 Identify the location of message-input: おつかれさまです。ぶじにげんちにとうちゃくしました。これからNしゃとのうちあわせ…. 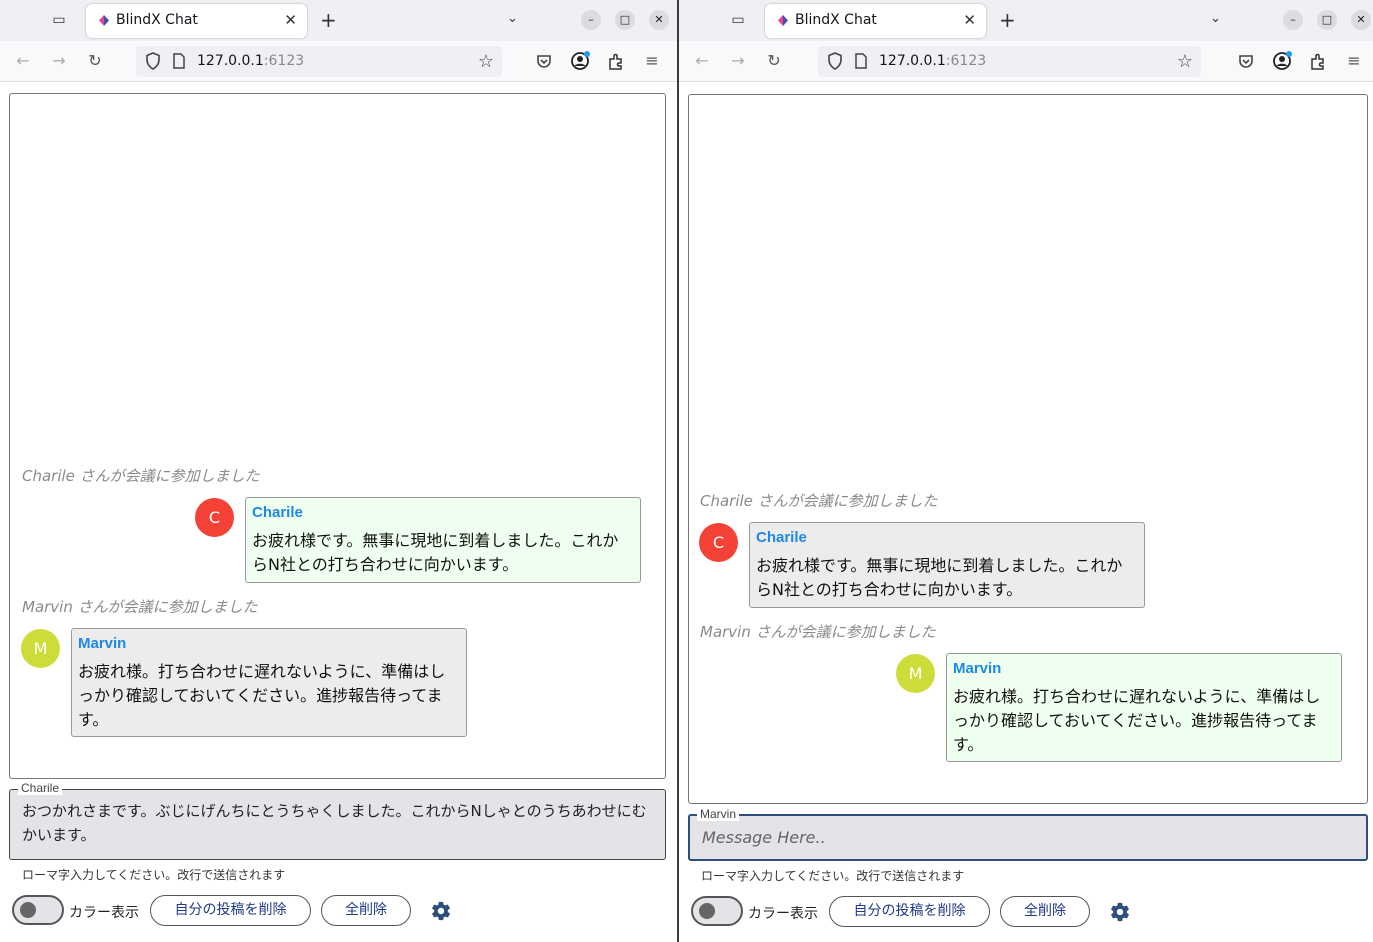
(337, 824).